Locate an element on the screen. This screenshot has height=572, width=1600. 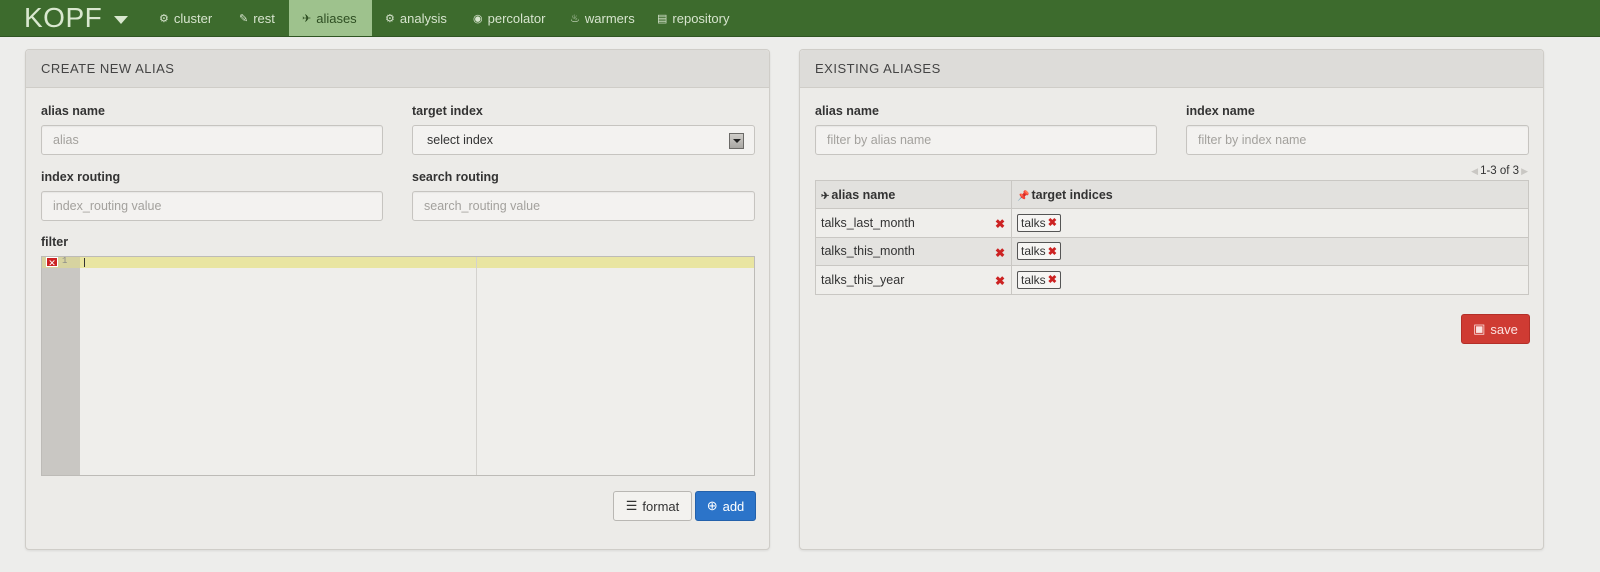
nav-percolator-label: percolator is located at coordinates (516, 18).